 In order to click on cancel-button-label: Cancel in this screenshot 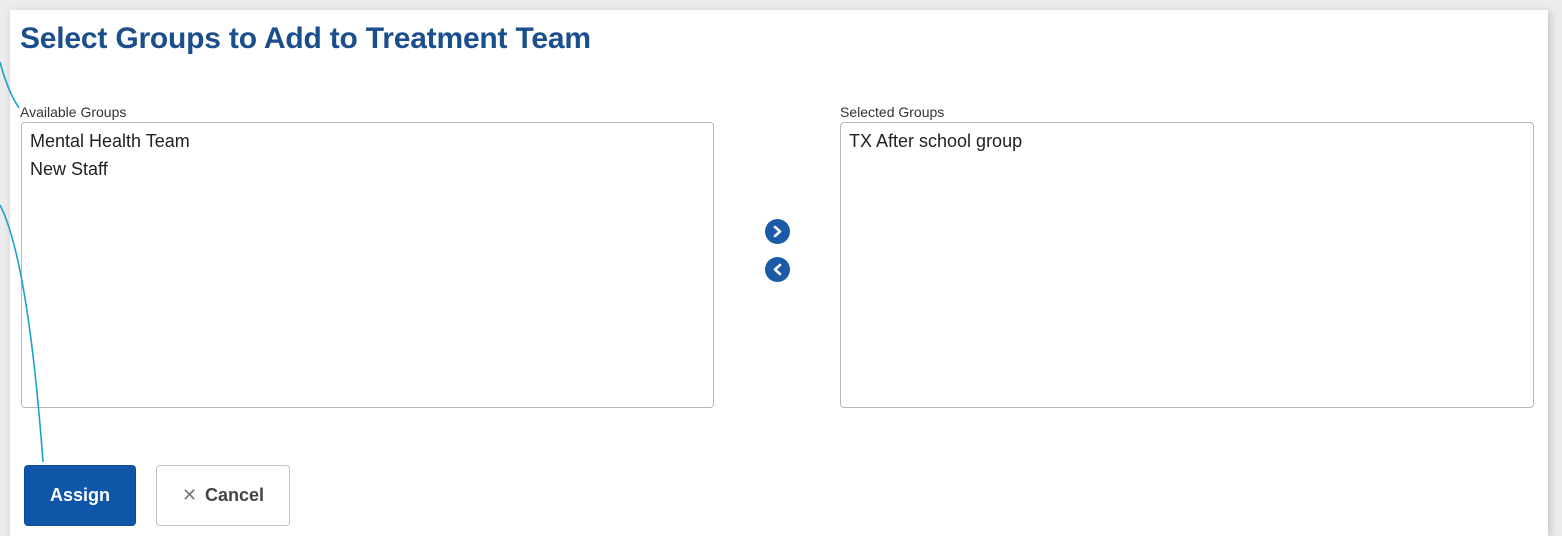, I will do `click(235, 495)`.